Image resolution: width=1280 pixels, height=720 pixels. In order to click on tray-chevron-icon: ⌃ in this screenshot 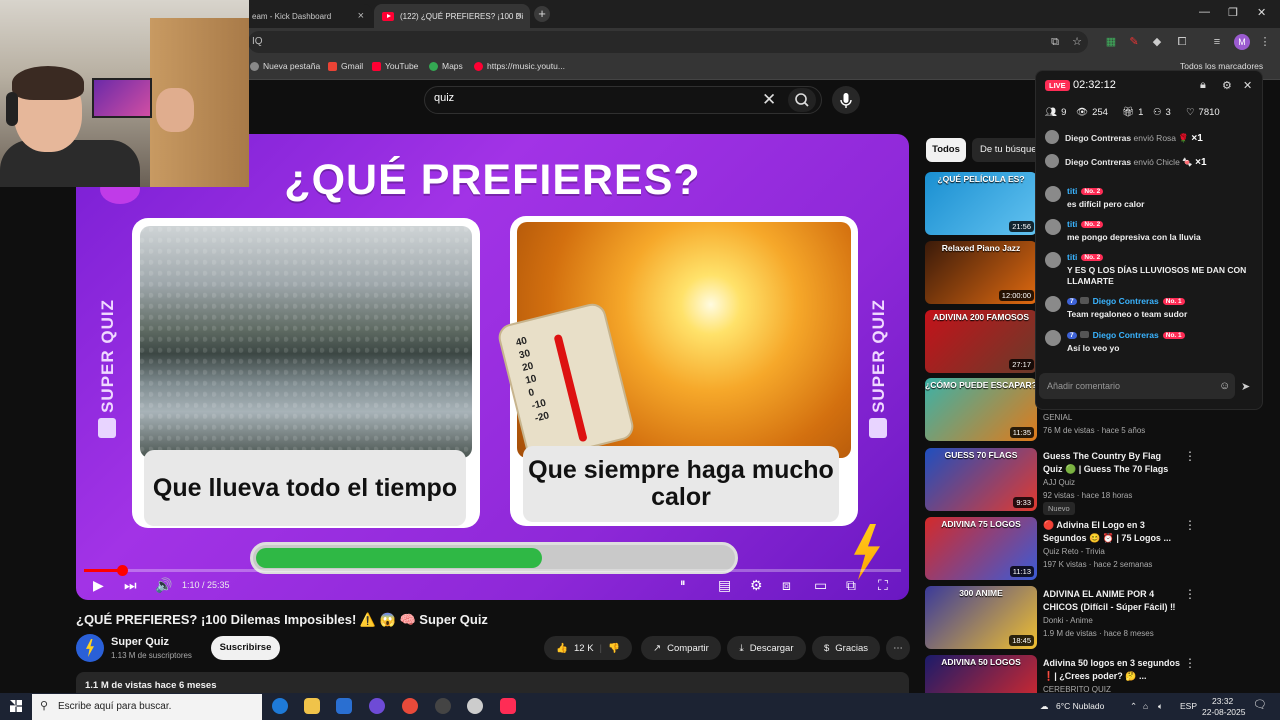, I will do `click(1133, 706)`.